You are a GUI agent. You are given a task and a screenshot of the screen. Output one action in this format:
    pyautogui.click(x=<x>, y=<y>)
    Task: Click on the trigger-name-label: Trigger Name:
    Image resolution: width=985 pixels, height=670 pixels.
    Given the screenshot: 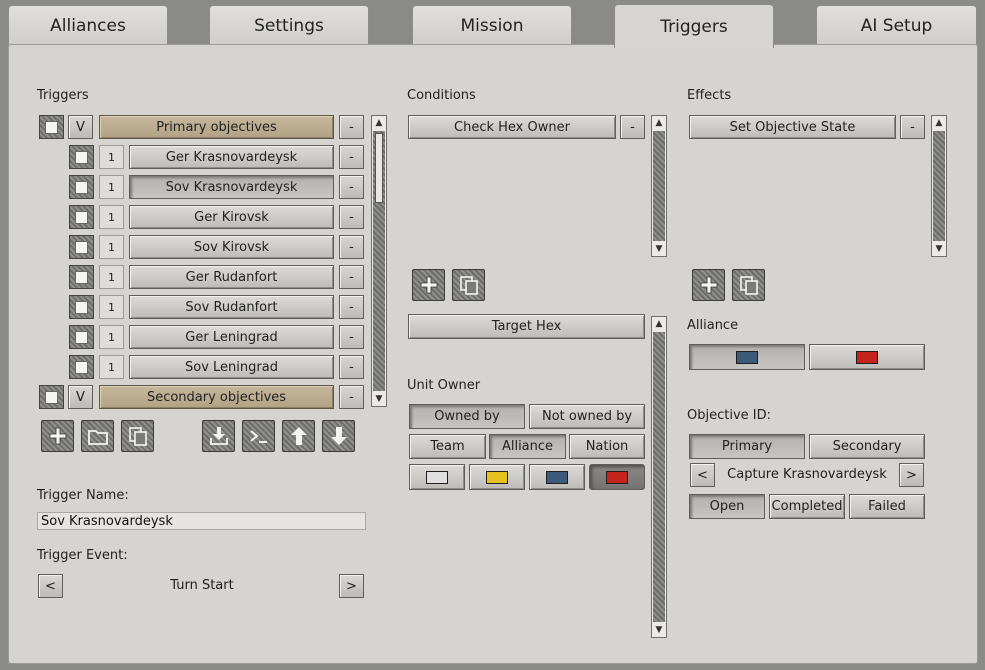 What is the action you would take?
    pyautogui.click(x=83, y=495)
    